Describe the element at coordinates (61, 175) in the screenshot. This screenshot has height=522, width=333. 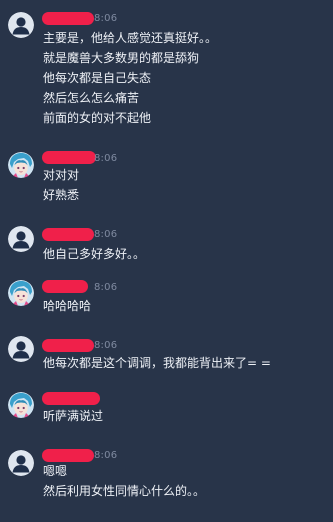
I see `message-text: 对对对` at that location.